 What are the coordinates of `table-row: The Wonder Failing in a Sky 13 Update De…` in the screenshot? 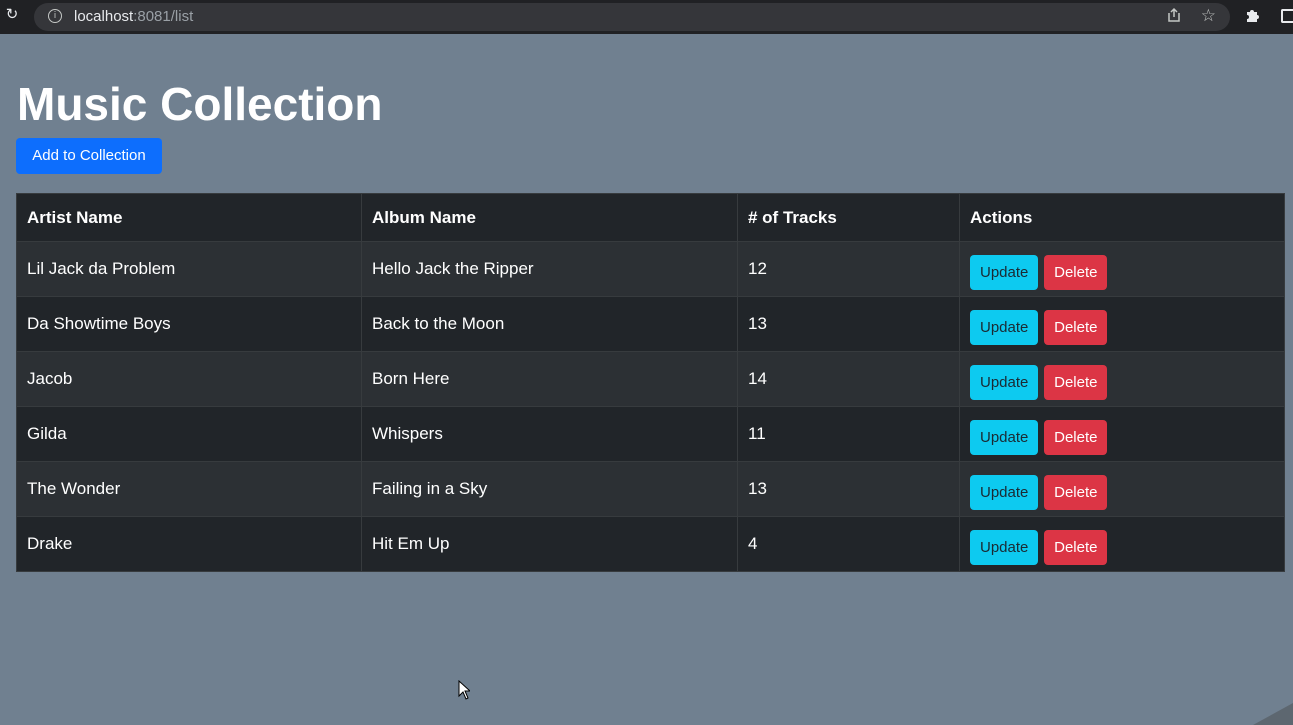 It's located at (650, 489).